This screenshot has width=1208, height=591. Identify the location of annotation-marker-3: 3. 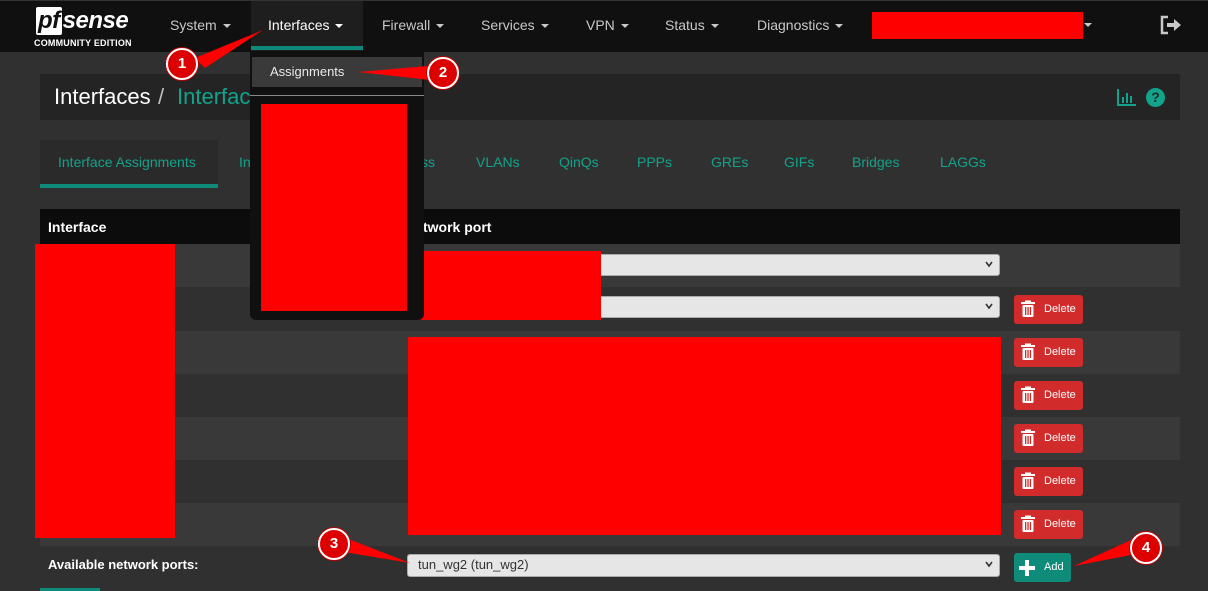
(334, 544).